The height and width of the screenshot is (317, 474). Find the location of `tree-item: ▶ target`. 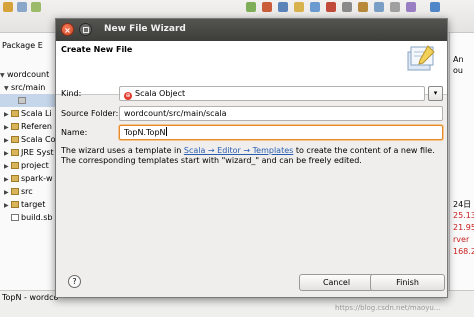

tree-item: ▶ target is located at coordinates (28, 204).